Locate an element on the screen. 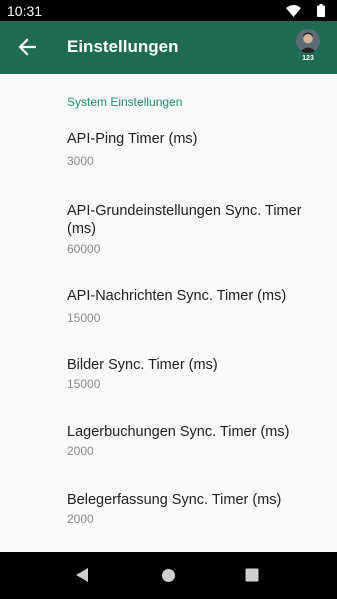  pref-title: API-Grundeinstellungen Sync. Timer (ms) is located at coordinates (184, 220).